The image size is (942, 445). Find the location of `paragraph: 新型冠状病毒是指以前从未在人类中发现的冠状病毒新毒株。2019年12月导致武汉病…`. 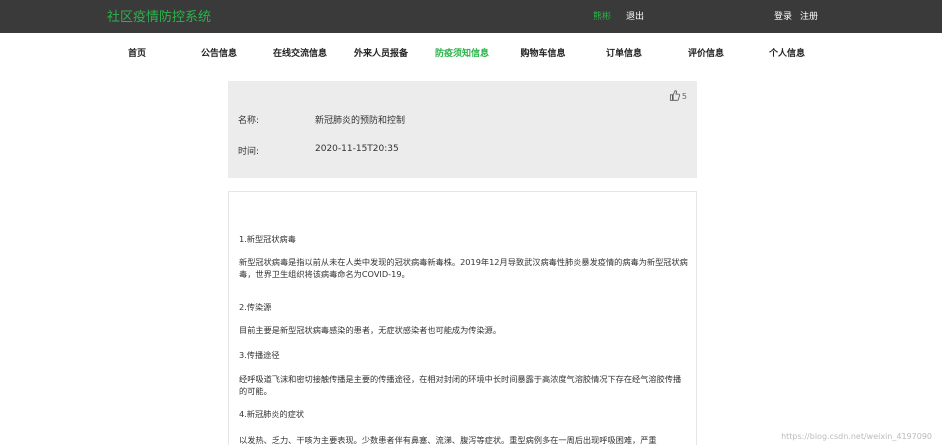

paragraph: 新型冠状病毒是指以前从未在人类中发现的冠状病毒新毒株。2019年12月导致武汉病… is located at coordinates (463, 268).